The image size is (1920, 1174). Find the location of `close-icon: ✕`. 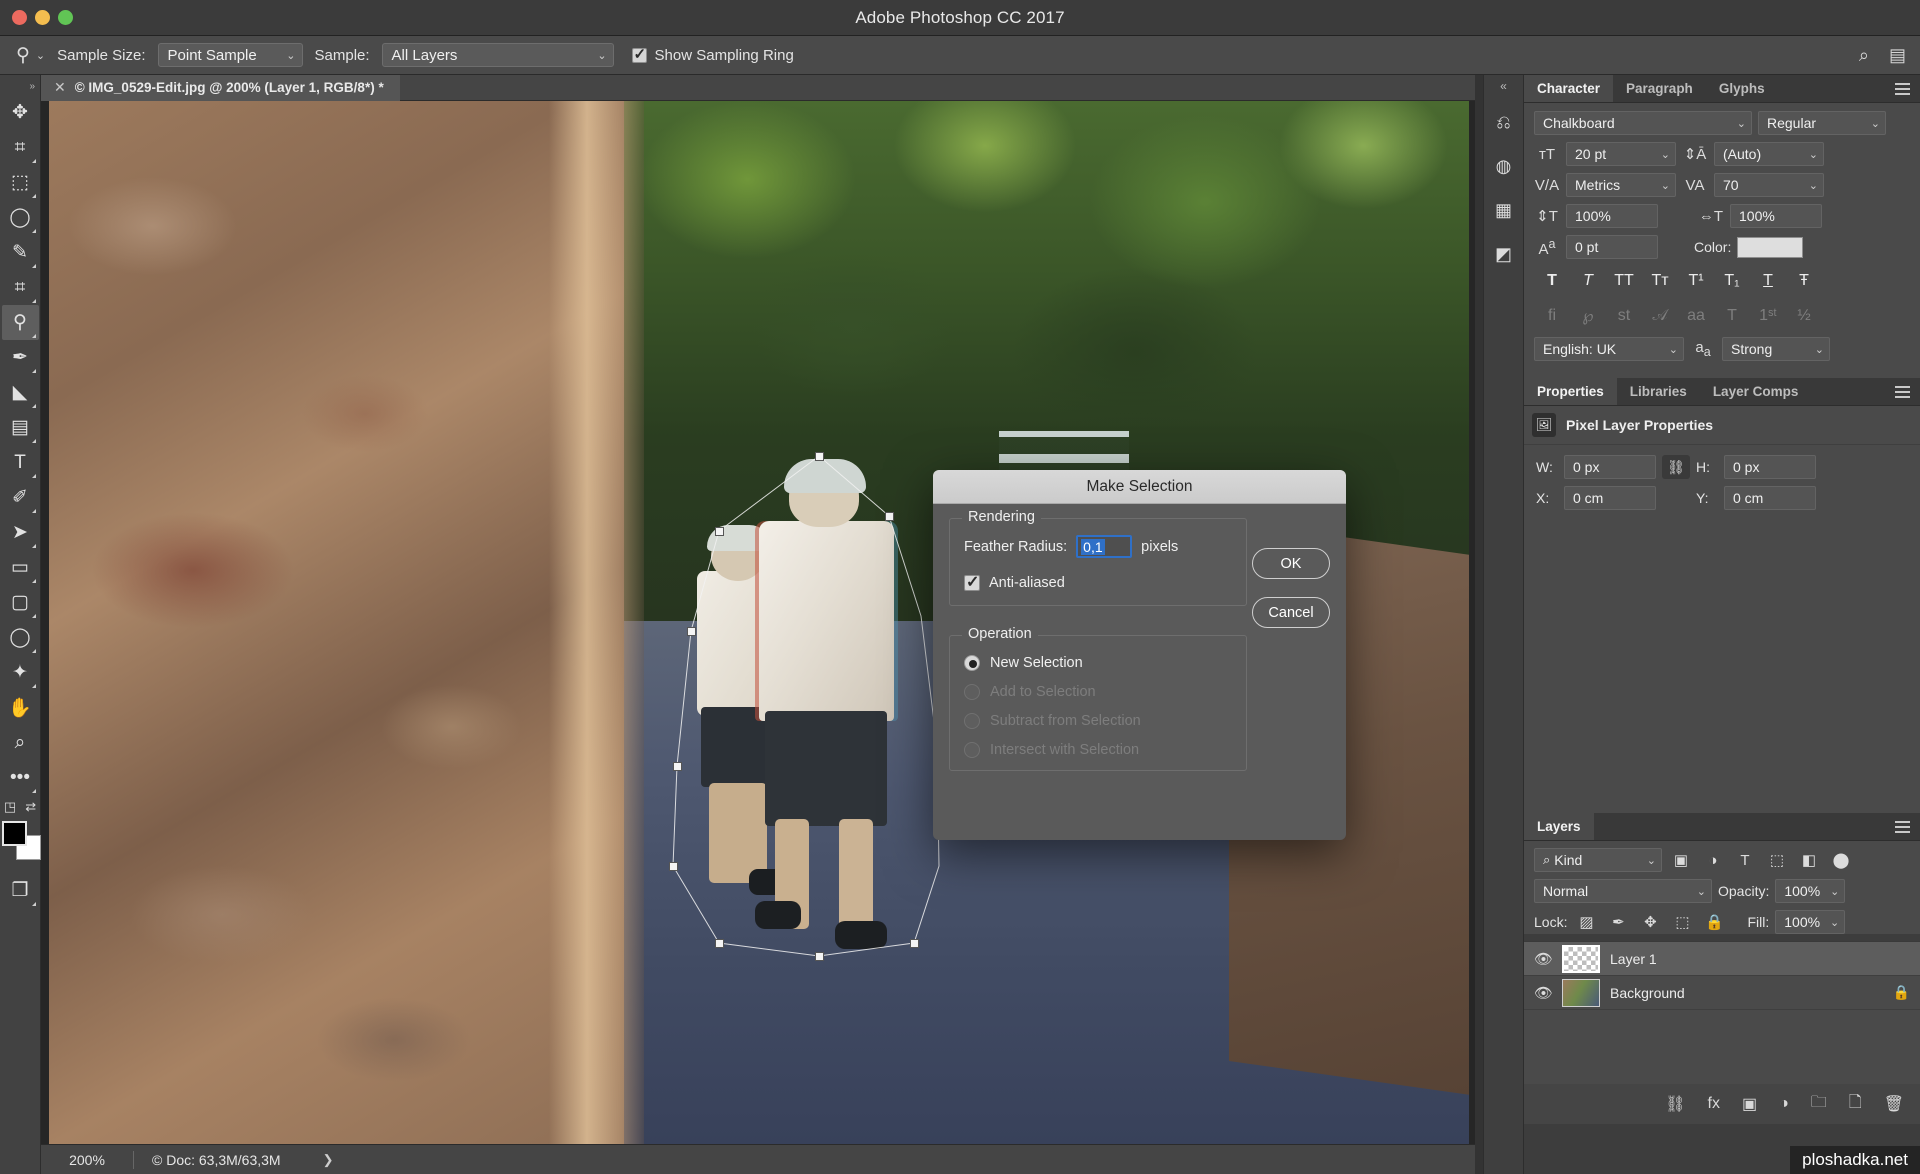

close-icon: ✕ is located at coordinates (60, 87).